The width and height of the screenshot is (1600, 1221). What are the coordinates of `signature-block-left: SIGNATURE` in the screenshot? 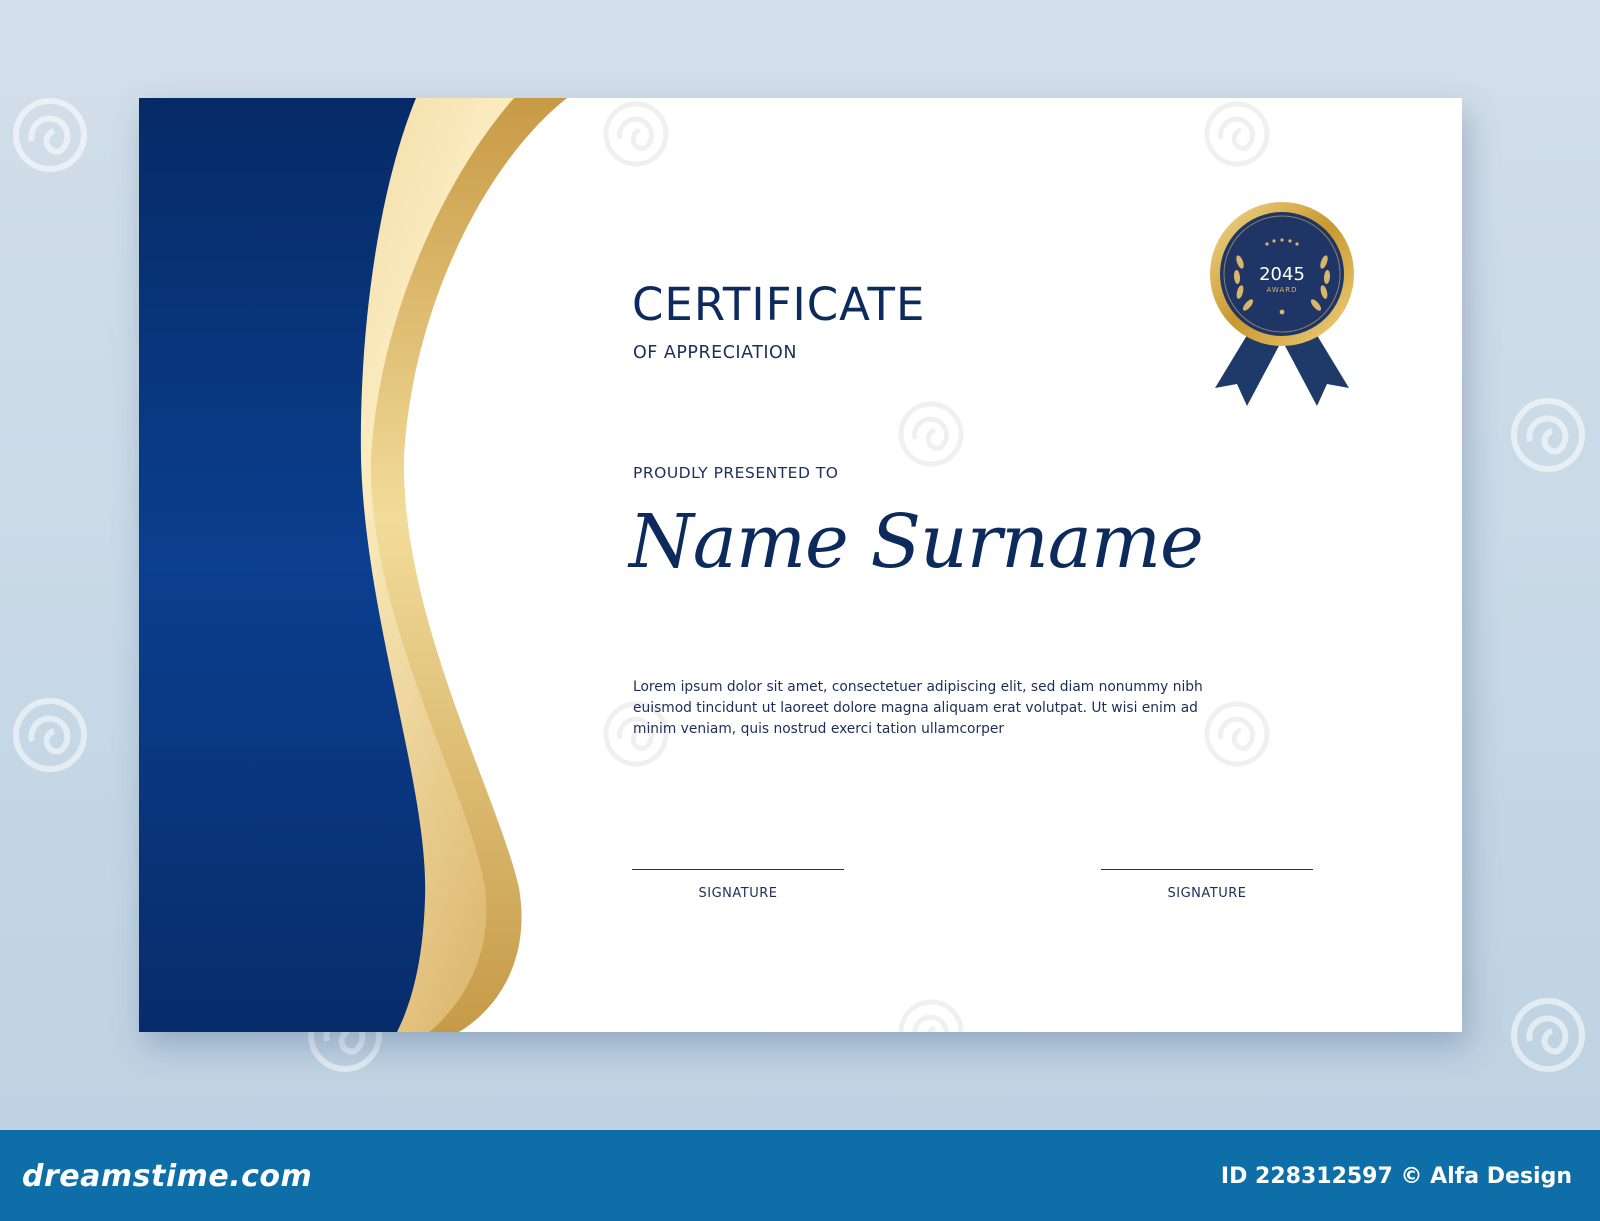 It's located at (738, 885).